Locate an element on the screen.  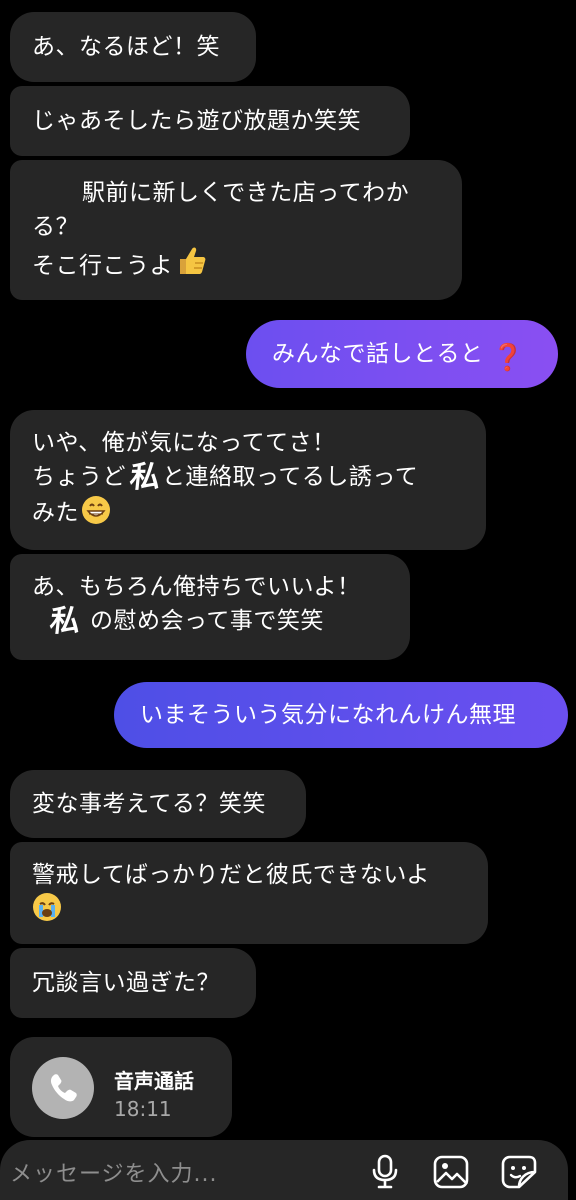
incoming-message: 冗談言い過ぎた？ is located at coordinates (133, 983).